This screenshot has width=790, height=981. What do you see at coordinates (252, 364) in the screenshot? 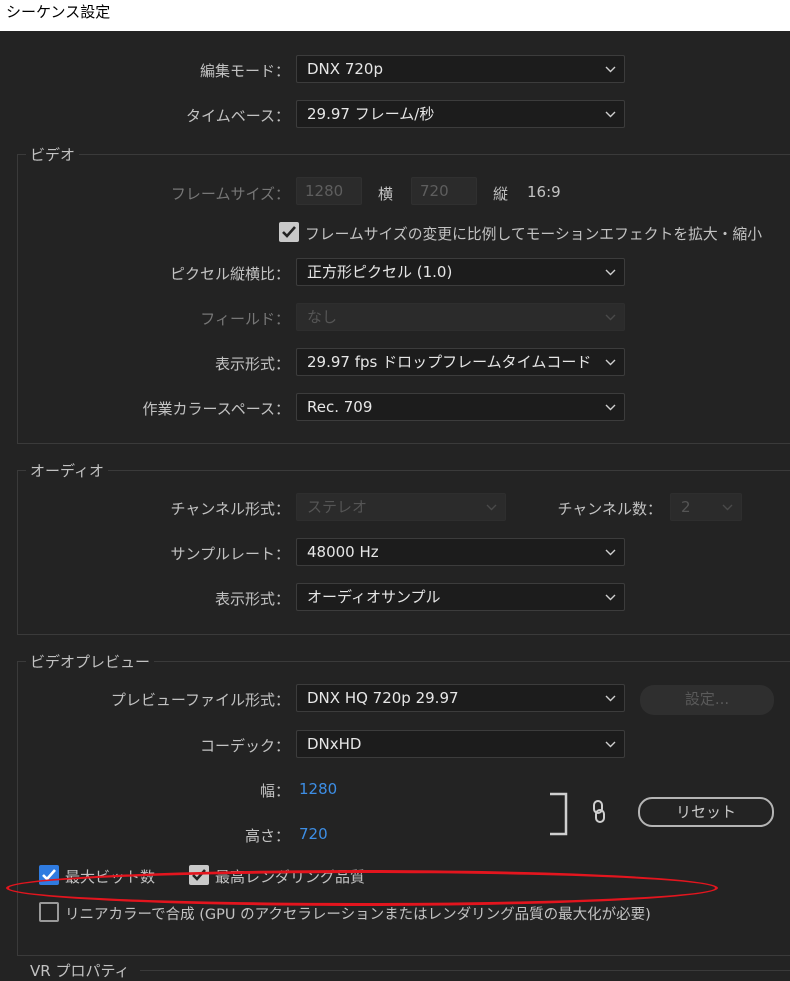
I see `video-display-format-label: 表示形式：` at bounding box center [252, 364].